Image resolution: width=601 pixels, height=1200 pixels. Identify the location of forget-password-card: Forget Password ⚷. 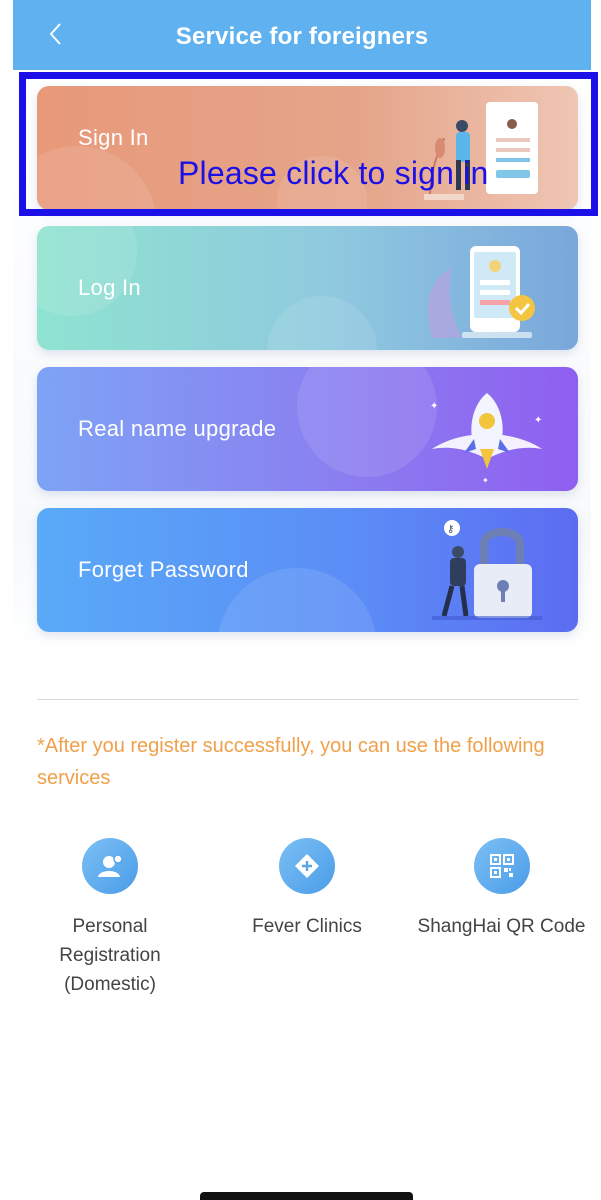
(307, 570).